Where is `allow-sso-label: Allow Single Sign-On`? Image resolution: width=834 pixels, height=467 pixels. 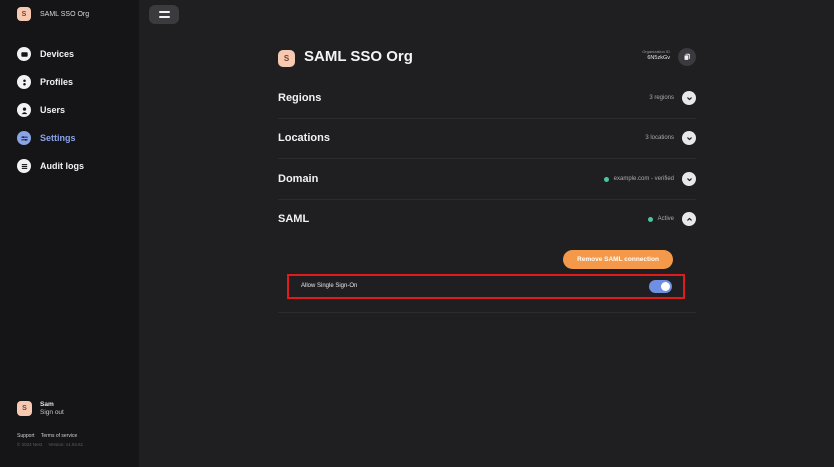
allow-sso-label: Allow Single Sign-On is located at coordinates (329, 286).